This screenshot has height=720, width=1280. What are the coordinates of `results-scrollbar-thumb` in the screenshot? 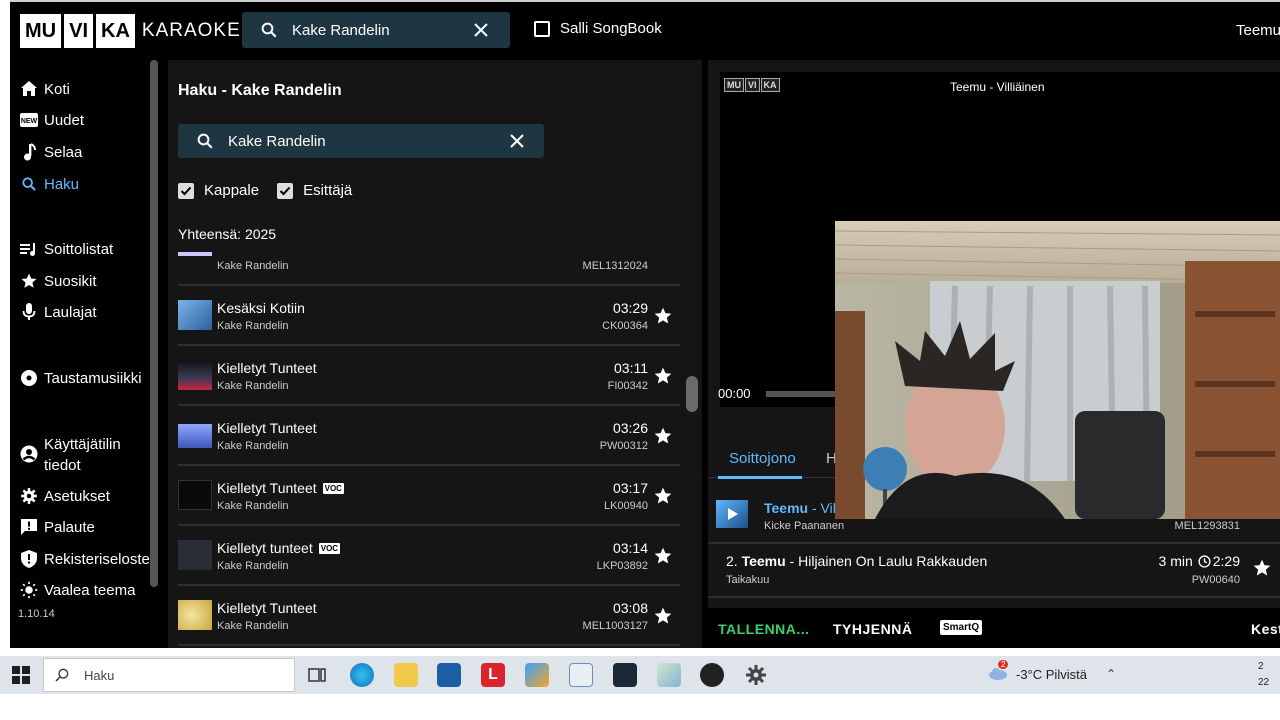 It's located at (692, 394).